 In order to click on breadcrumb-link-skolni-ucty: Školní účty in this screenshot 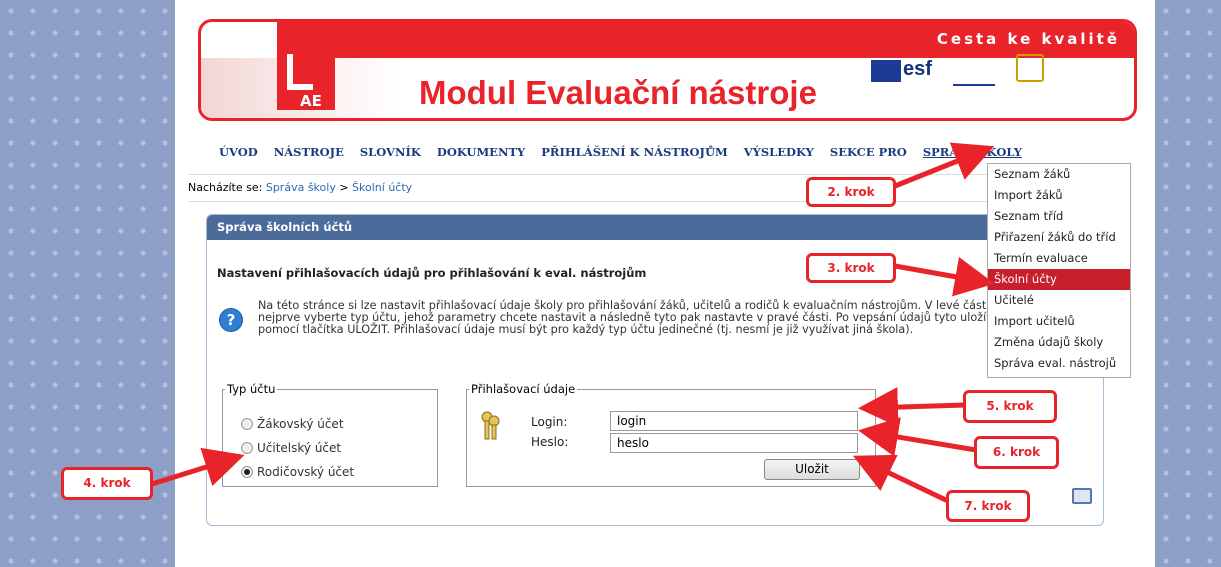, I will do `click(382, 187)`.